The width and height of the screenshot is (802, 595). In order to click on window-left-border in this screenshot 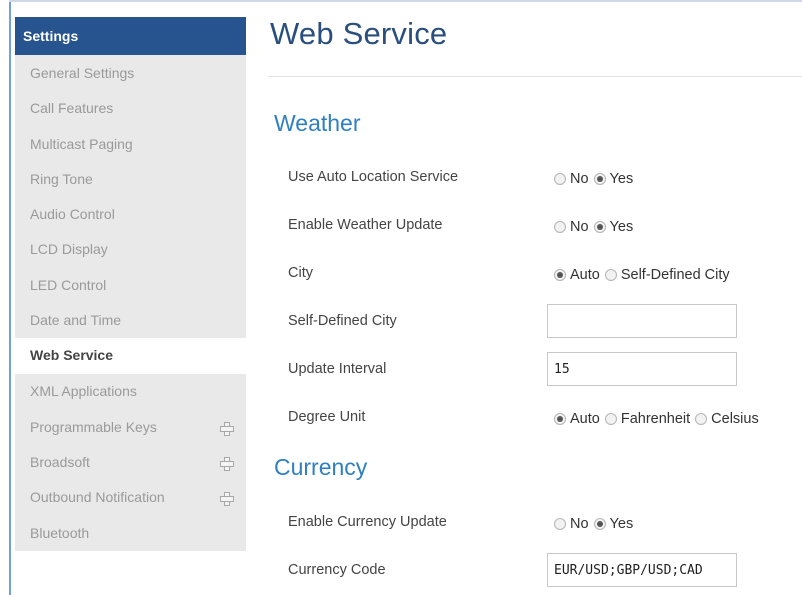, I will do `click(10, 297)`.